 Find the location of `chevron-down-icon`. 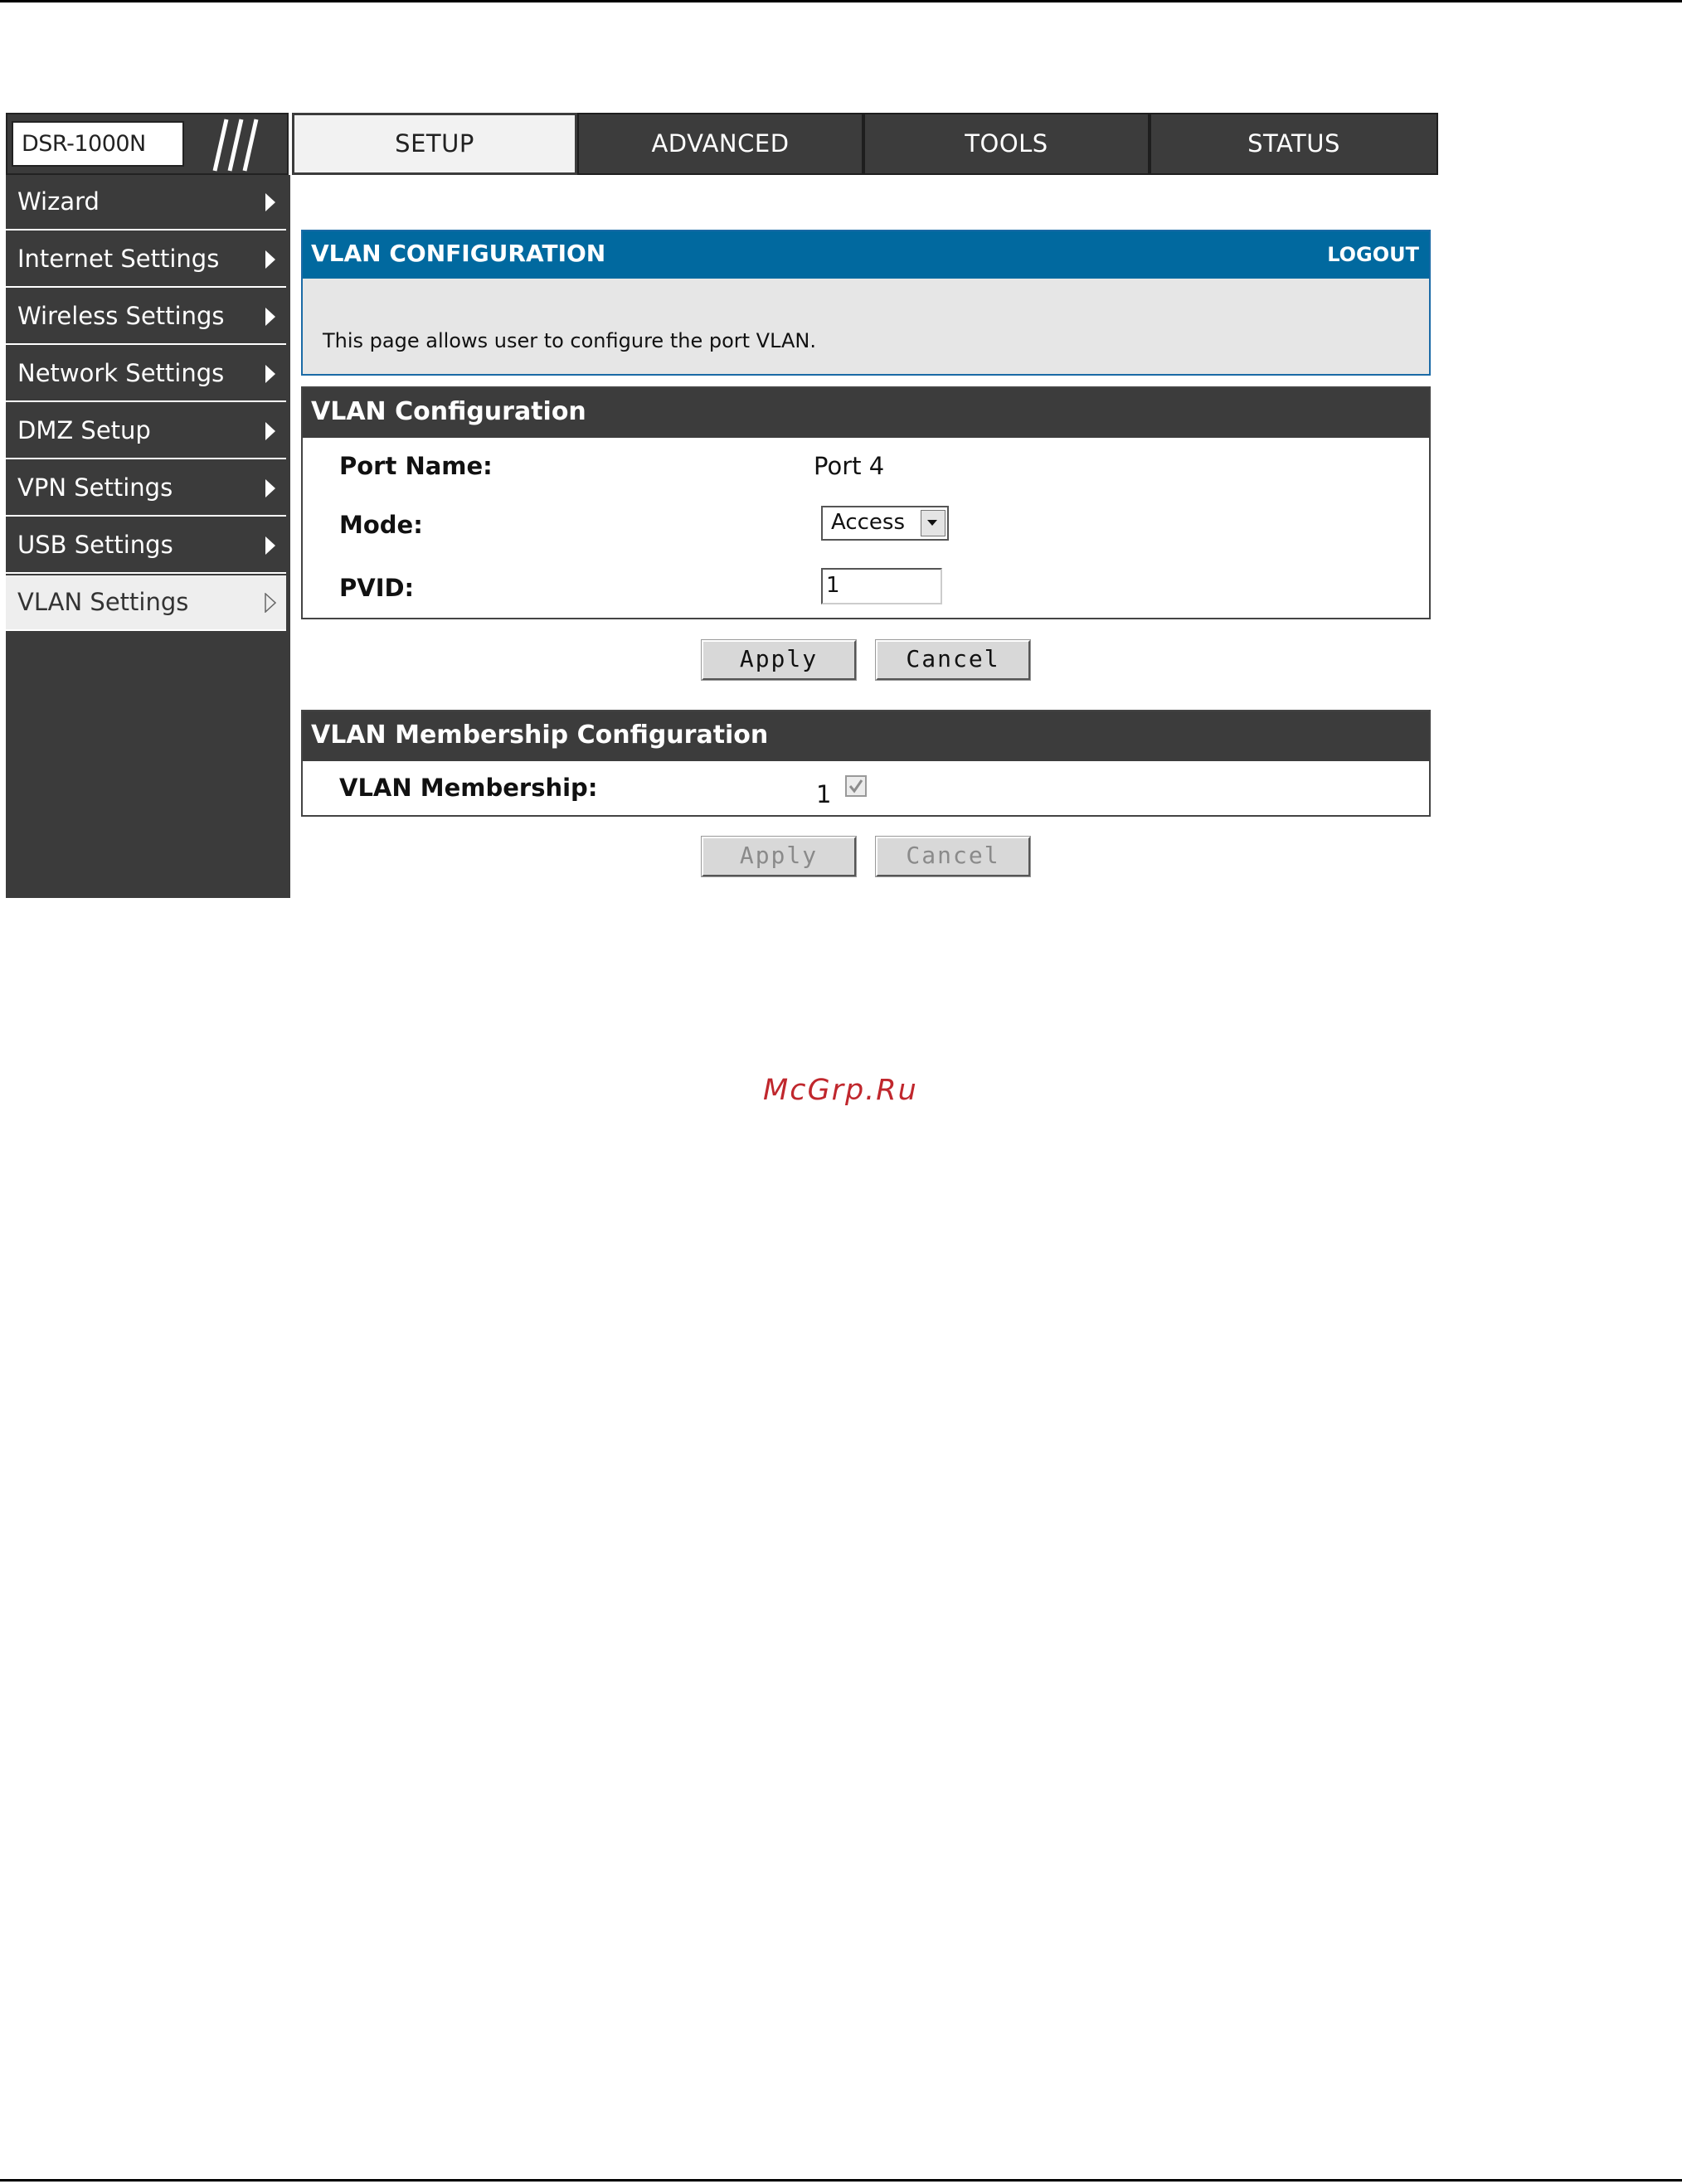

chevron-down-icon is located at coordinates (932, 523).